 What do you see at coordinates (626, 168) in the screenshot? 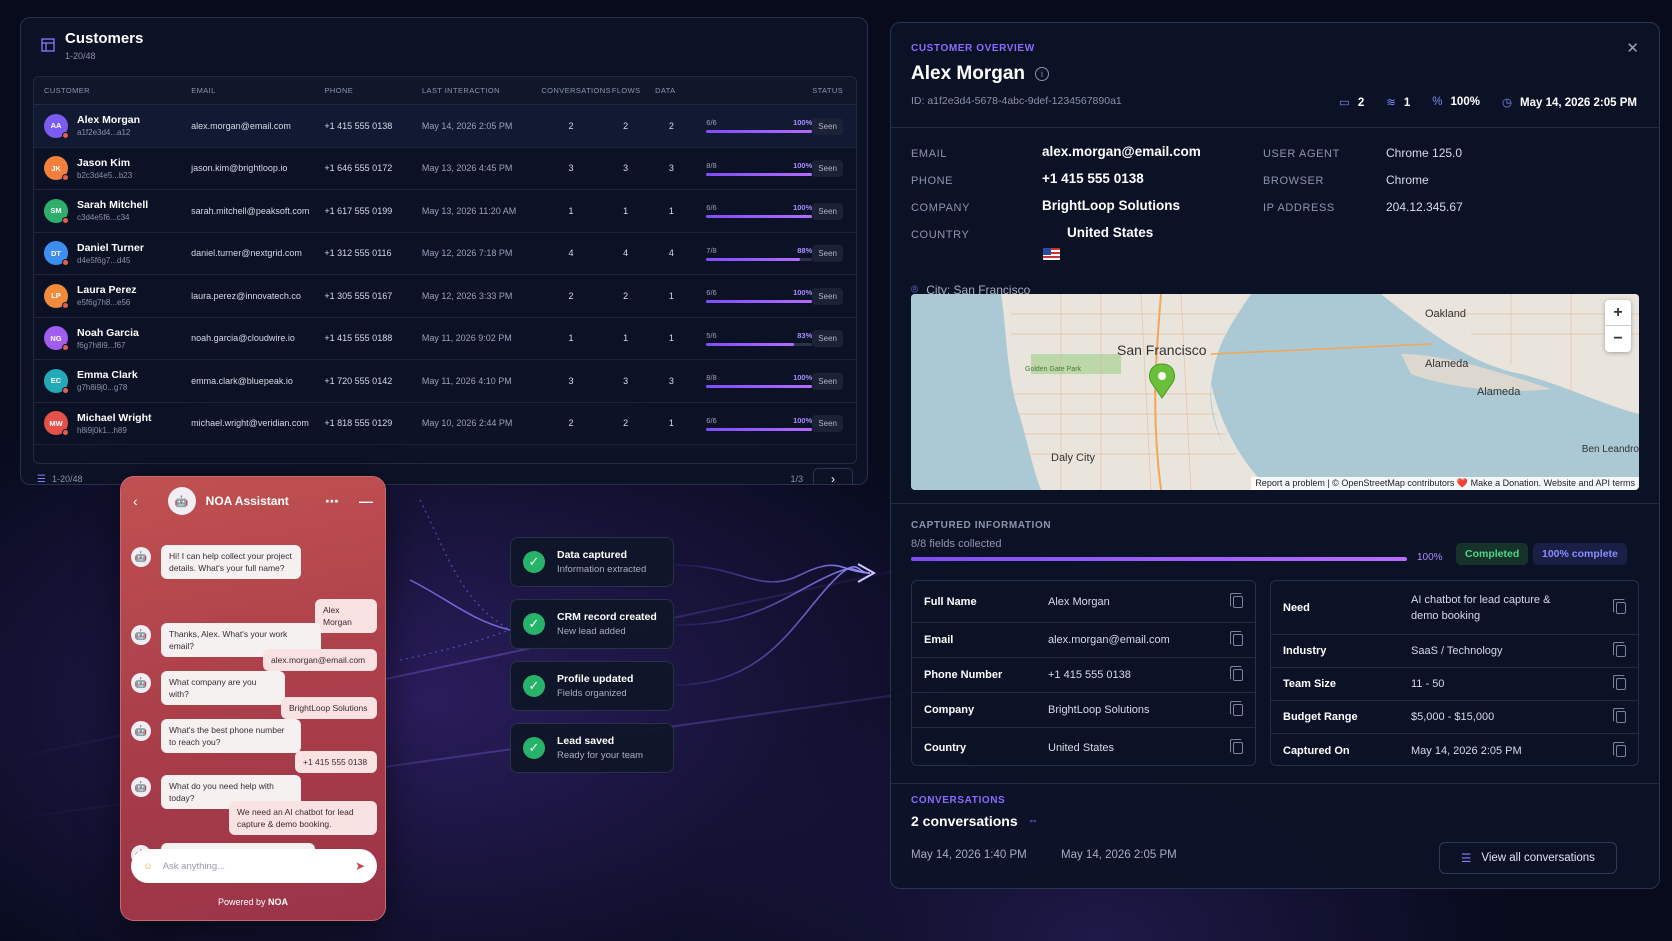
I see `flows-count: 3` at bounding box center [626, 168].